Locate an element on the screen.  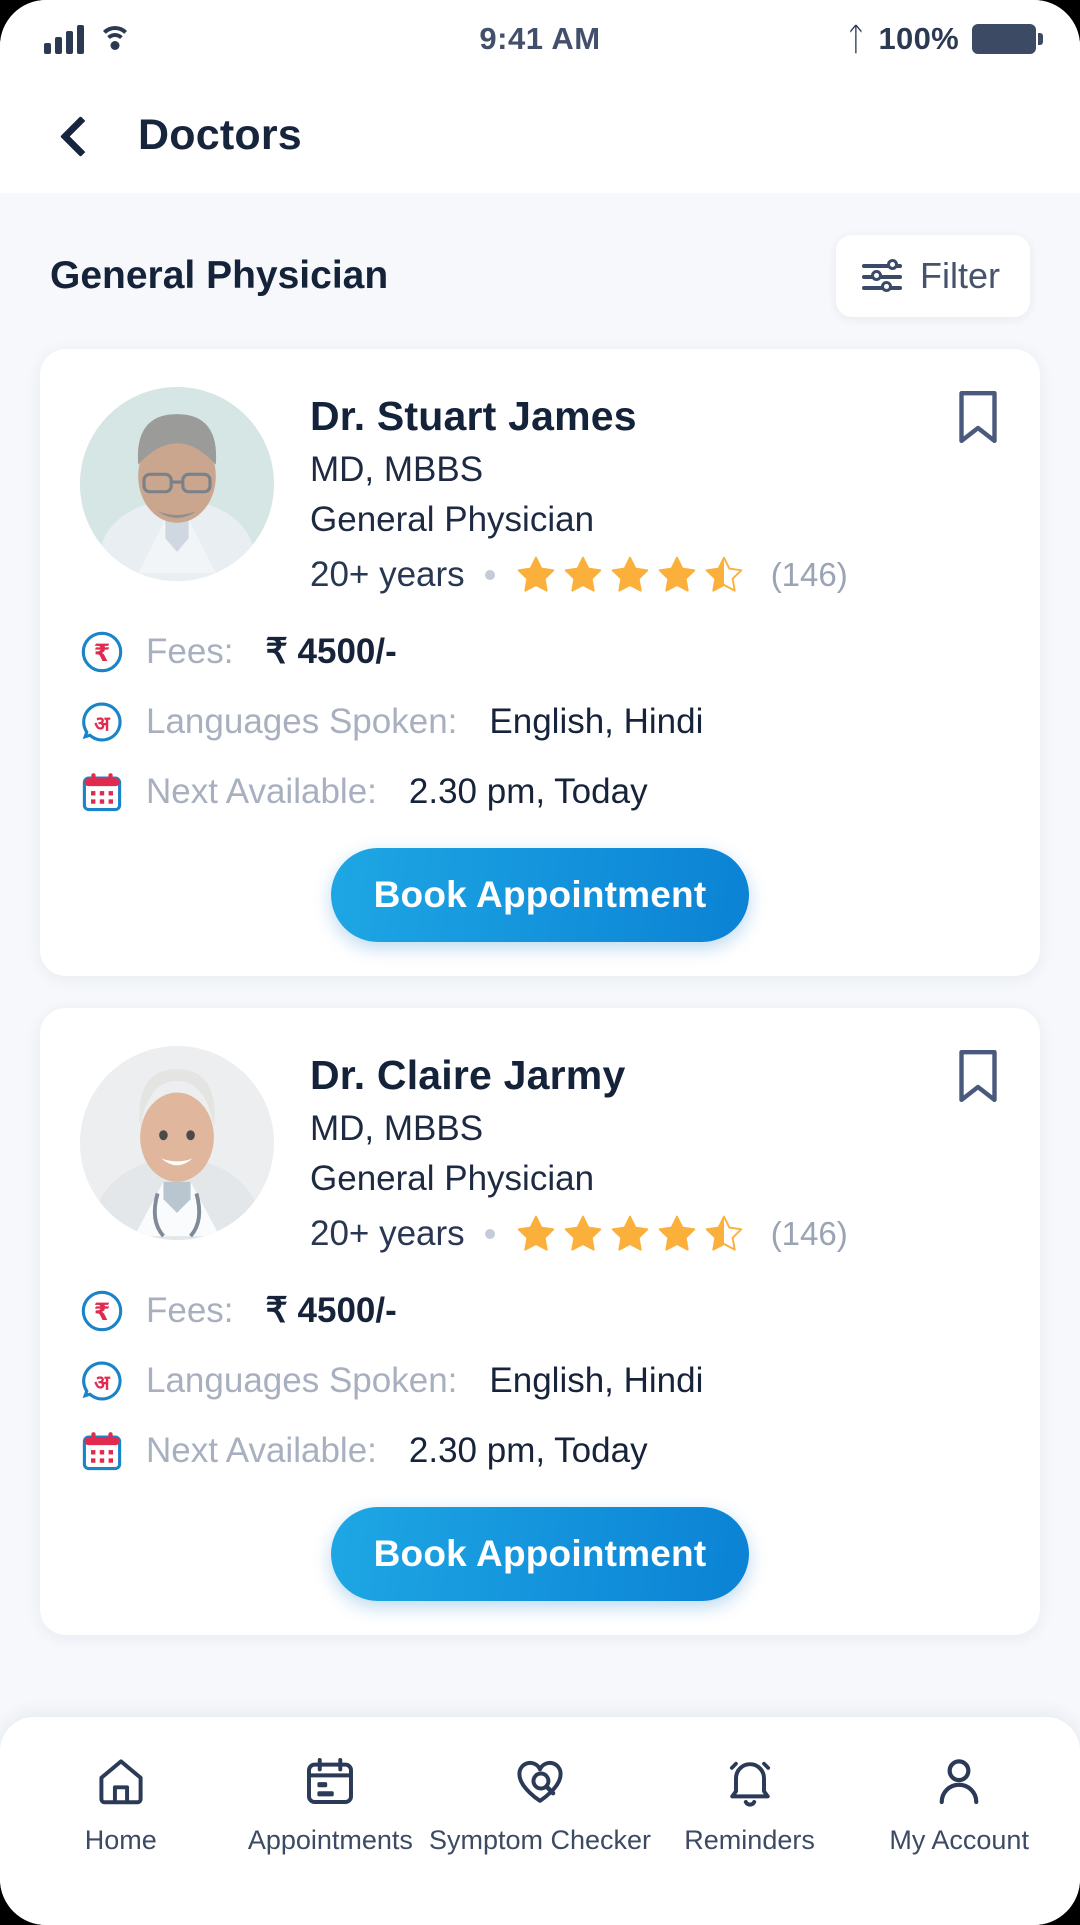
user-icon is located at coordinates (959, 1781).